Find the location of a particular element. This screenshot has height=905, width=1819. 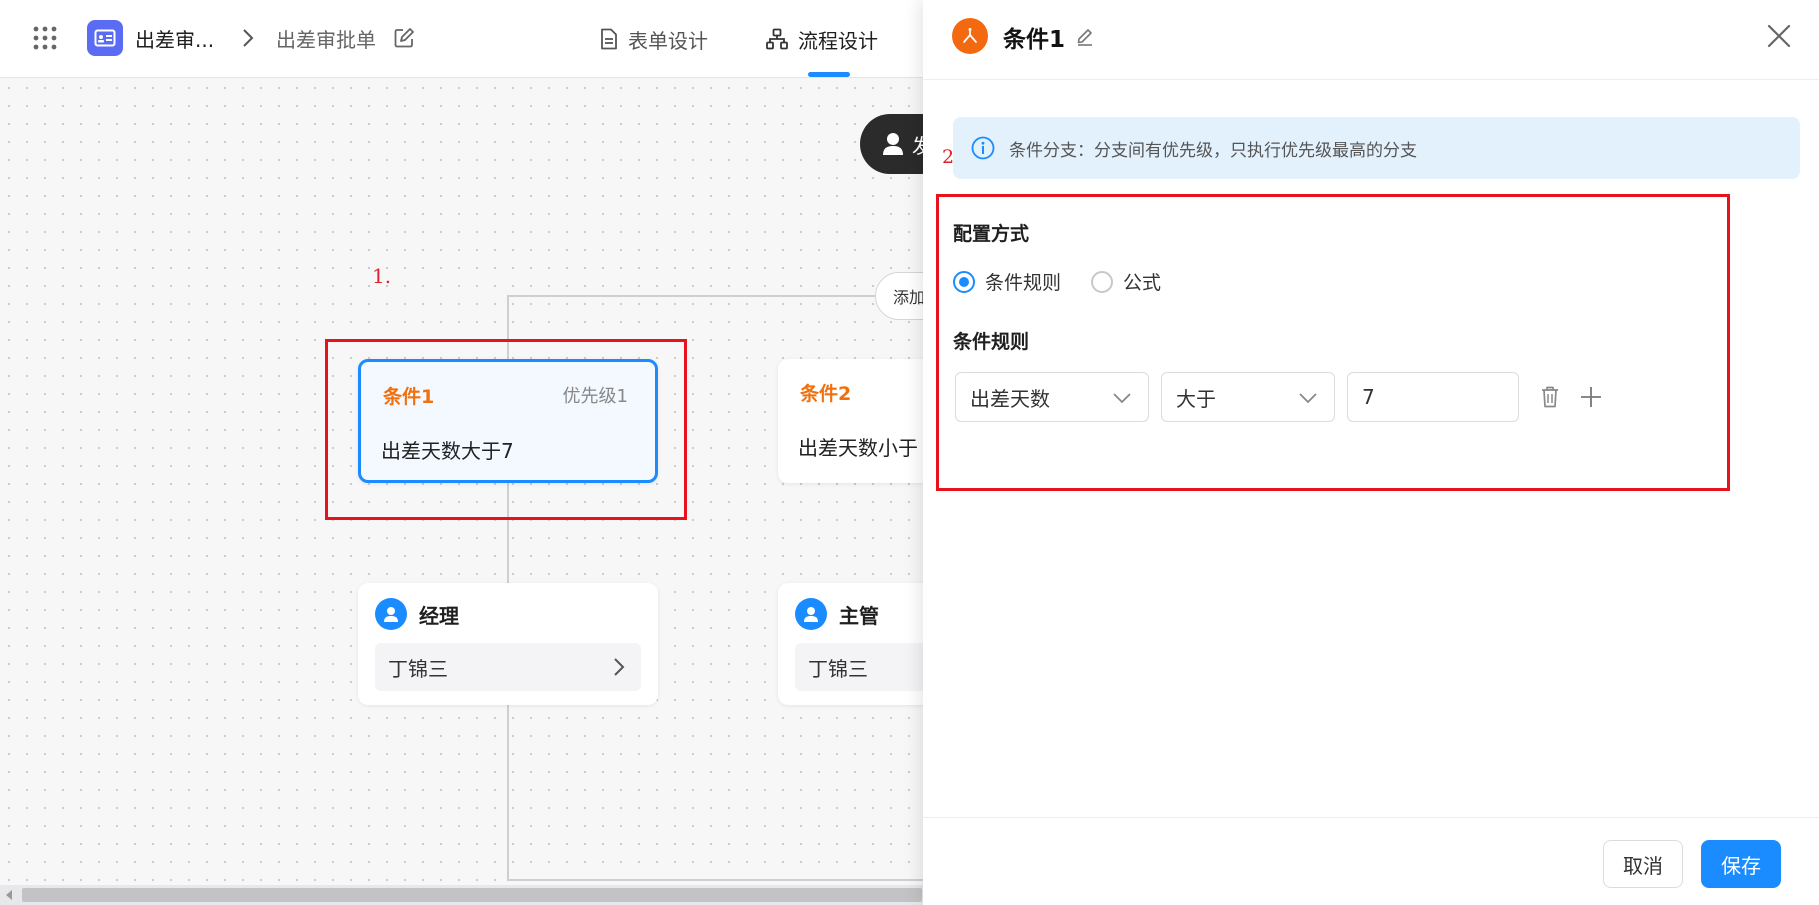

approver-header: 主管 is located at coordinates (837, 614).